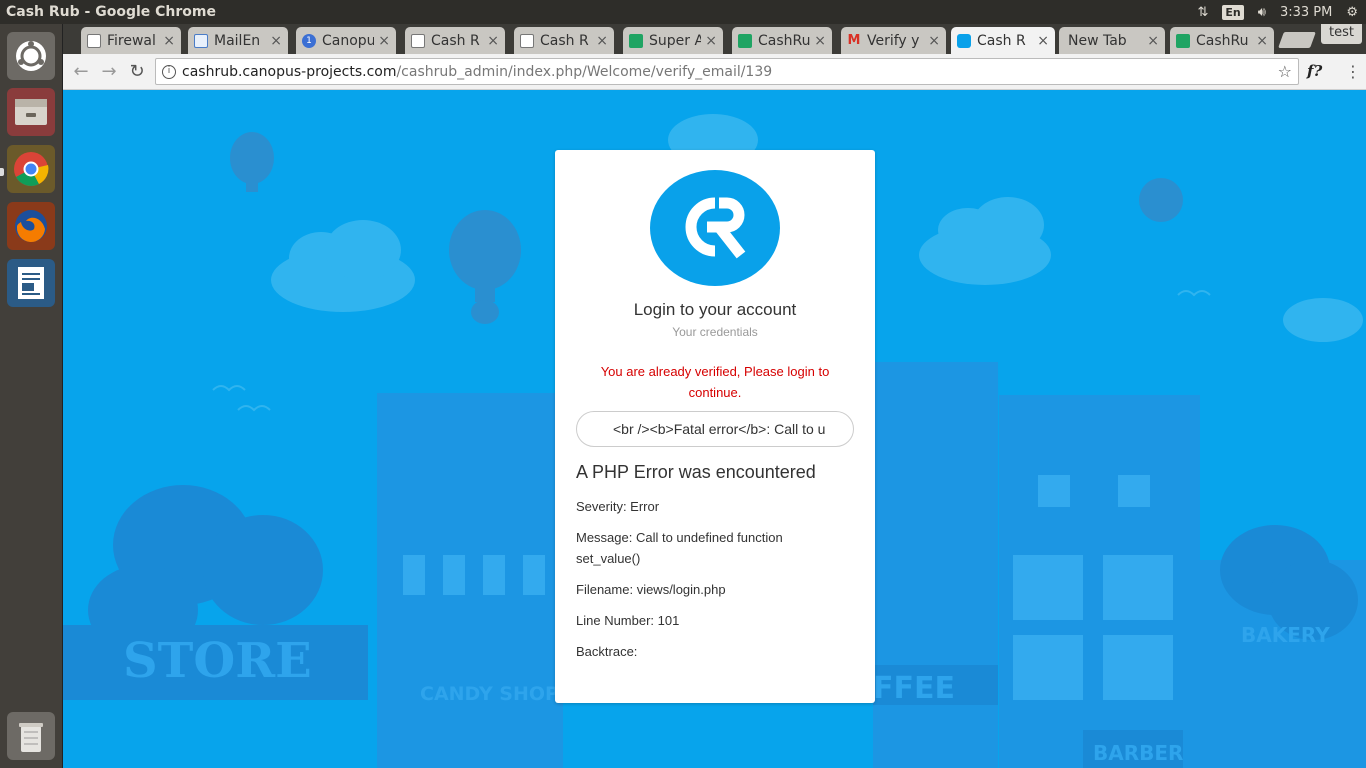 The height and width of the screenshot is (768, 1366). What do you see at coordinates (618, 506) in the screenshot?
I see `error-severity: Severity: Error` at bounding box center [618, 506].